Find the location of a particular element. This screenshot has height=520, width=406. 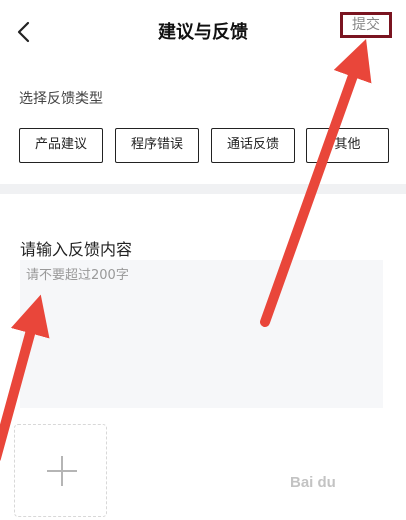

type-option-program-error: 程序错误 is located at coordinates (157, 145).